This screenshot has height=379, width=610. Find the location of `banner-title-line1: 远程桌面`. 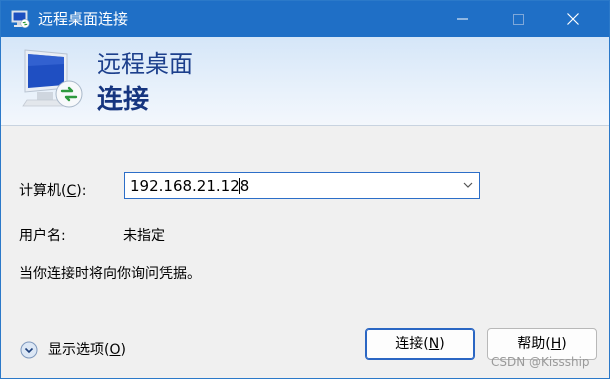

banner-title-line1: 远程桌面 is located at coordinates (145, 64).